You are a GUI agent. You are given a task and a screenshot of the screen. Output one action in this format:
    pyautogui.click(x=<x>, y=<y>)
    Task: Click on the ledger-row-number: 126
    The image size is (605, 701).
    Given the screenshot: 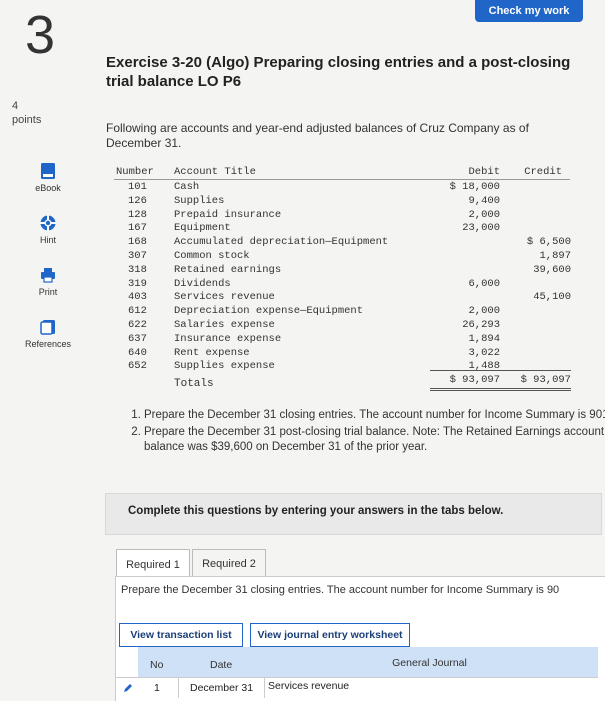 What is the action you would take?
    pyautogui.click(x=137, y=200)
    